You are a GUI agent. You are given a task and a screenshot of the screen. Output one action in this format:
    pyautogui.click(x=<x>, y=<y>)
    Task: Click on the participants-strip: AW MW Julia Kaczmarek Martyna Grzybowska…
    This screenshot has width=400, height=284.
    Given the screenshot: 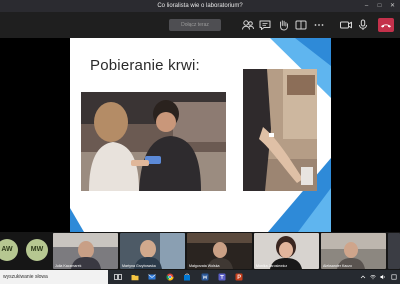 What is the action you would take?
    pyautogui.click(x=200, y=251)
    